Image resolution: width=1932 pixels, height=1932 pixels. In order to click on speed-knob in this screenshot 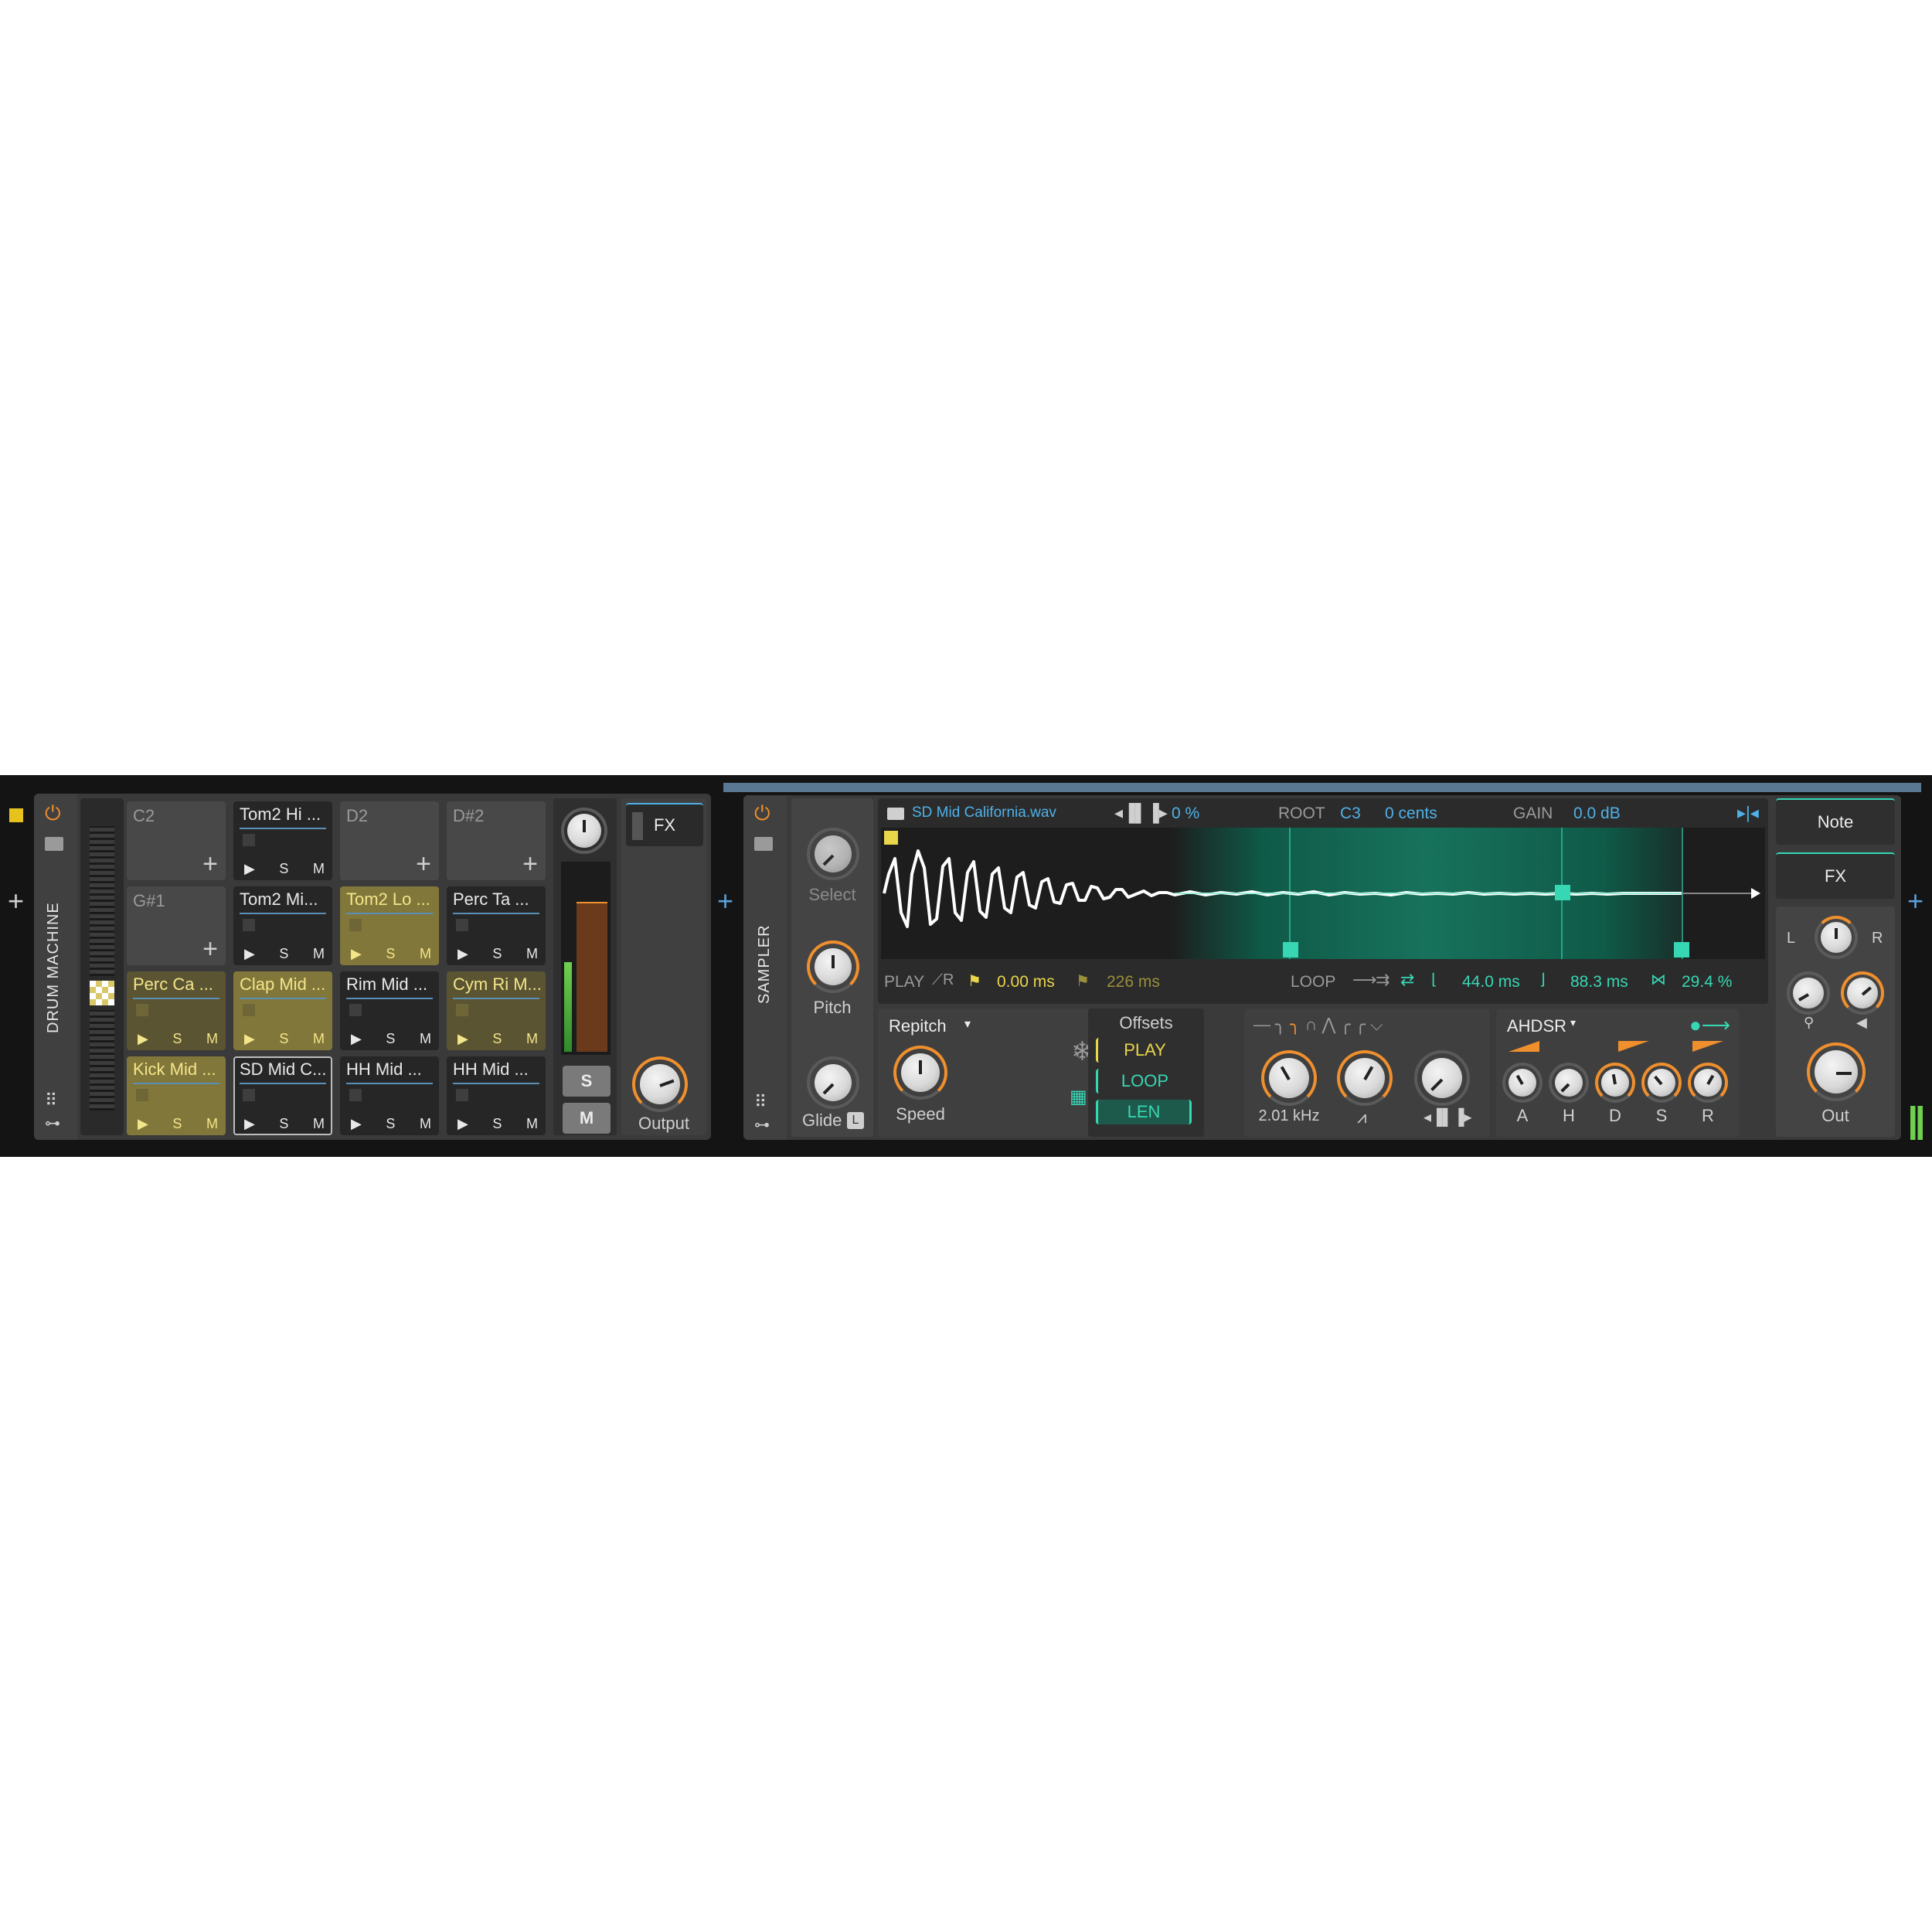, I will do `click(921, 1072)`.